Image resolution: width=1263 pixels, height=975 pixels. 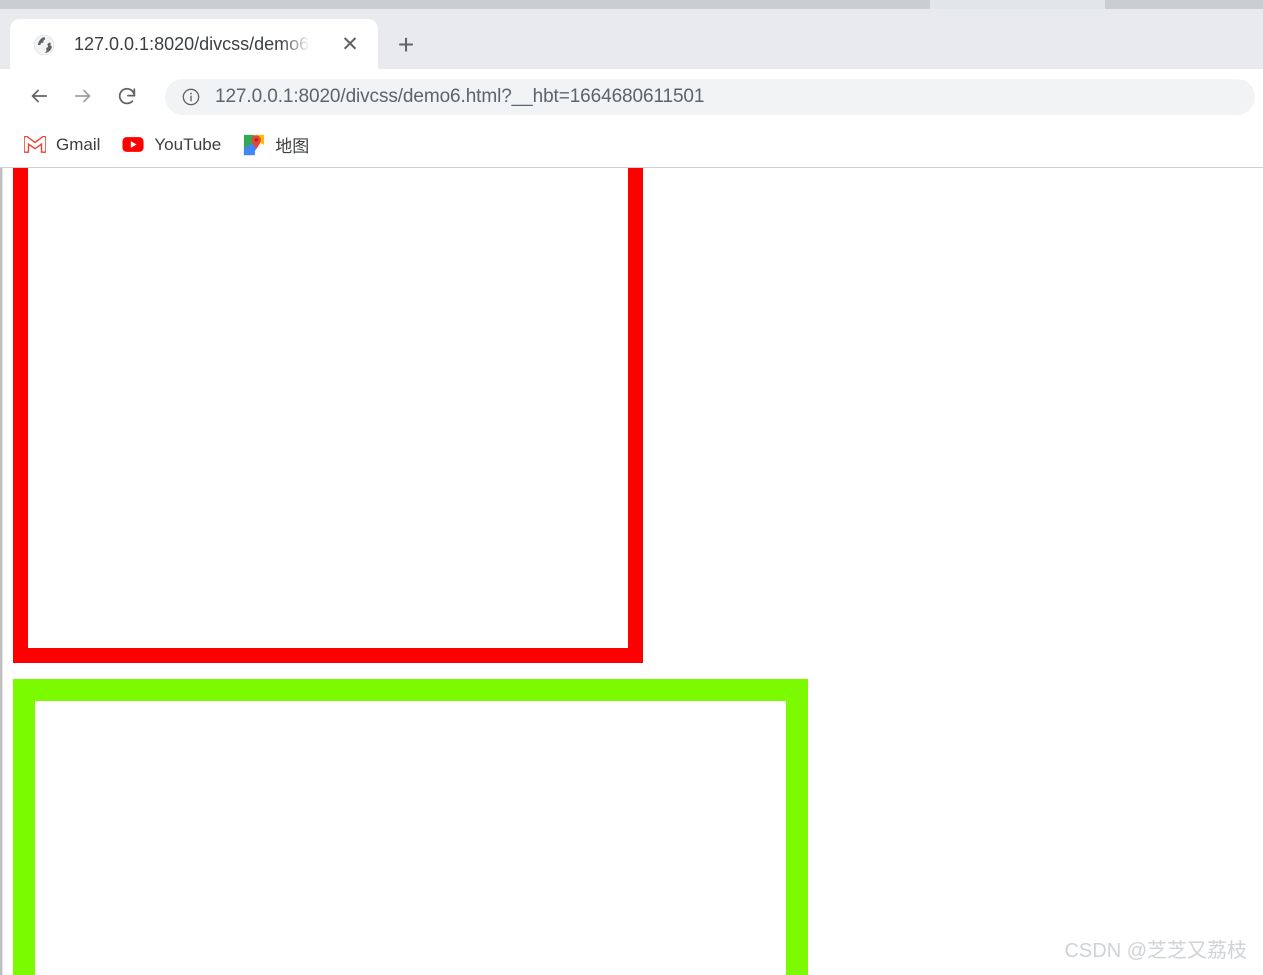 What do you see at coordinates (2, 571) in the screenshot?
I see `page-left-edge-inner` at bounding box center [2, 571].